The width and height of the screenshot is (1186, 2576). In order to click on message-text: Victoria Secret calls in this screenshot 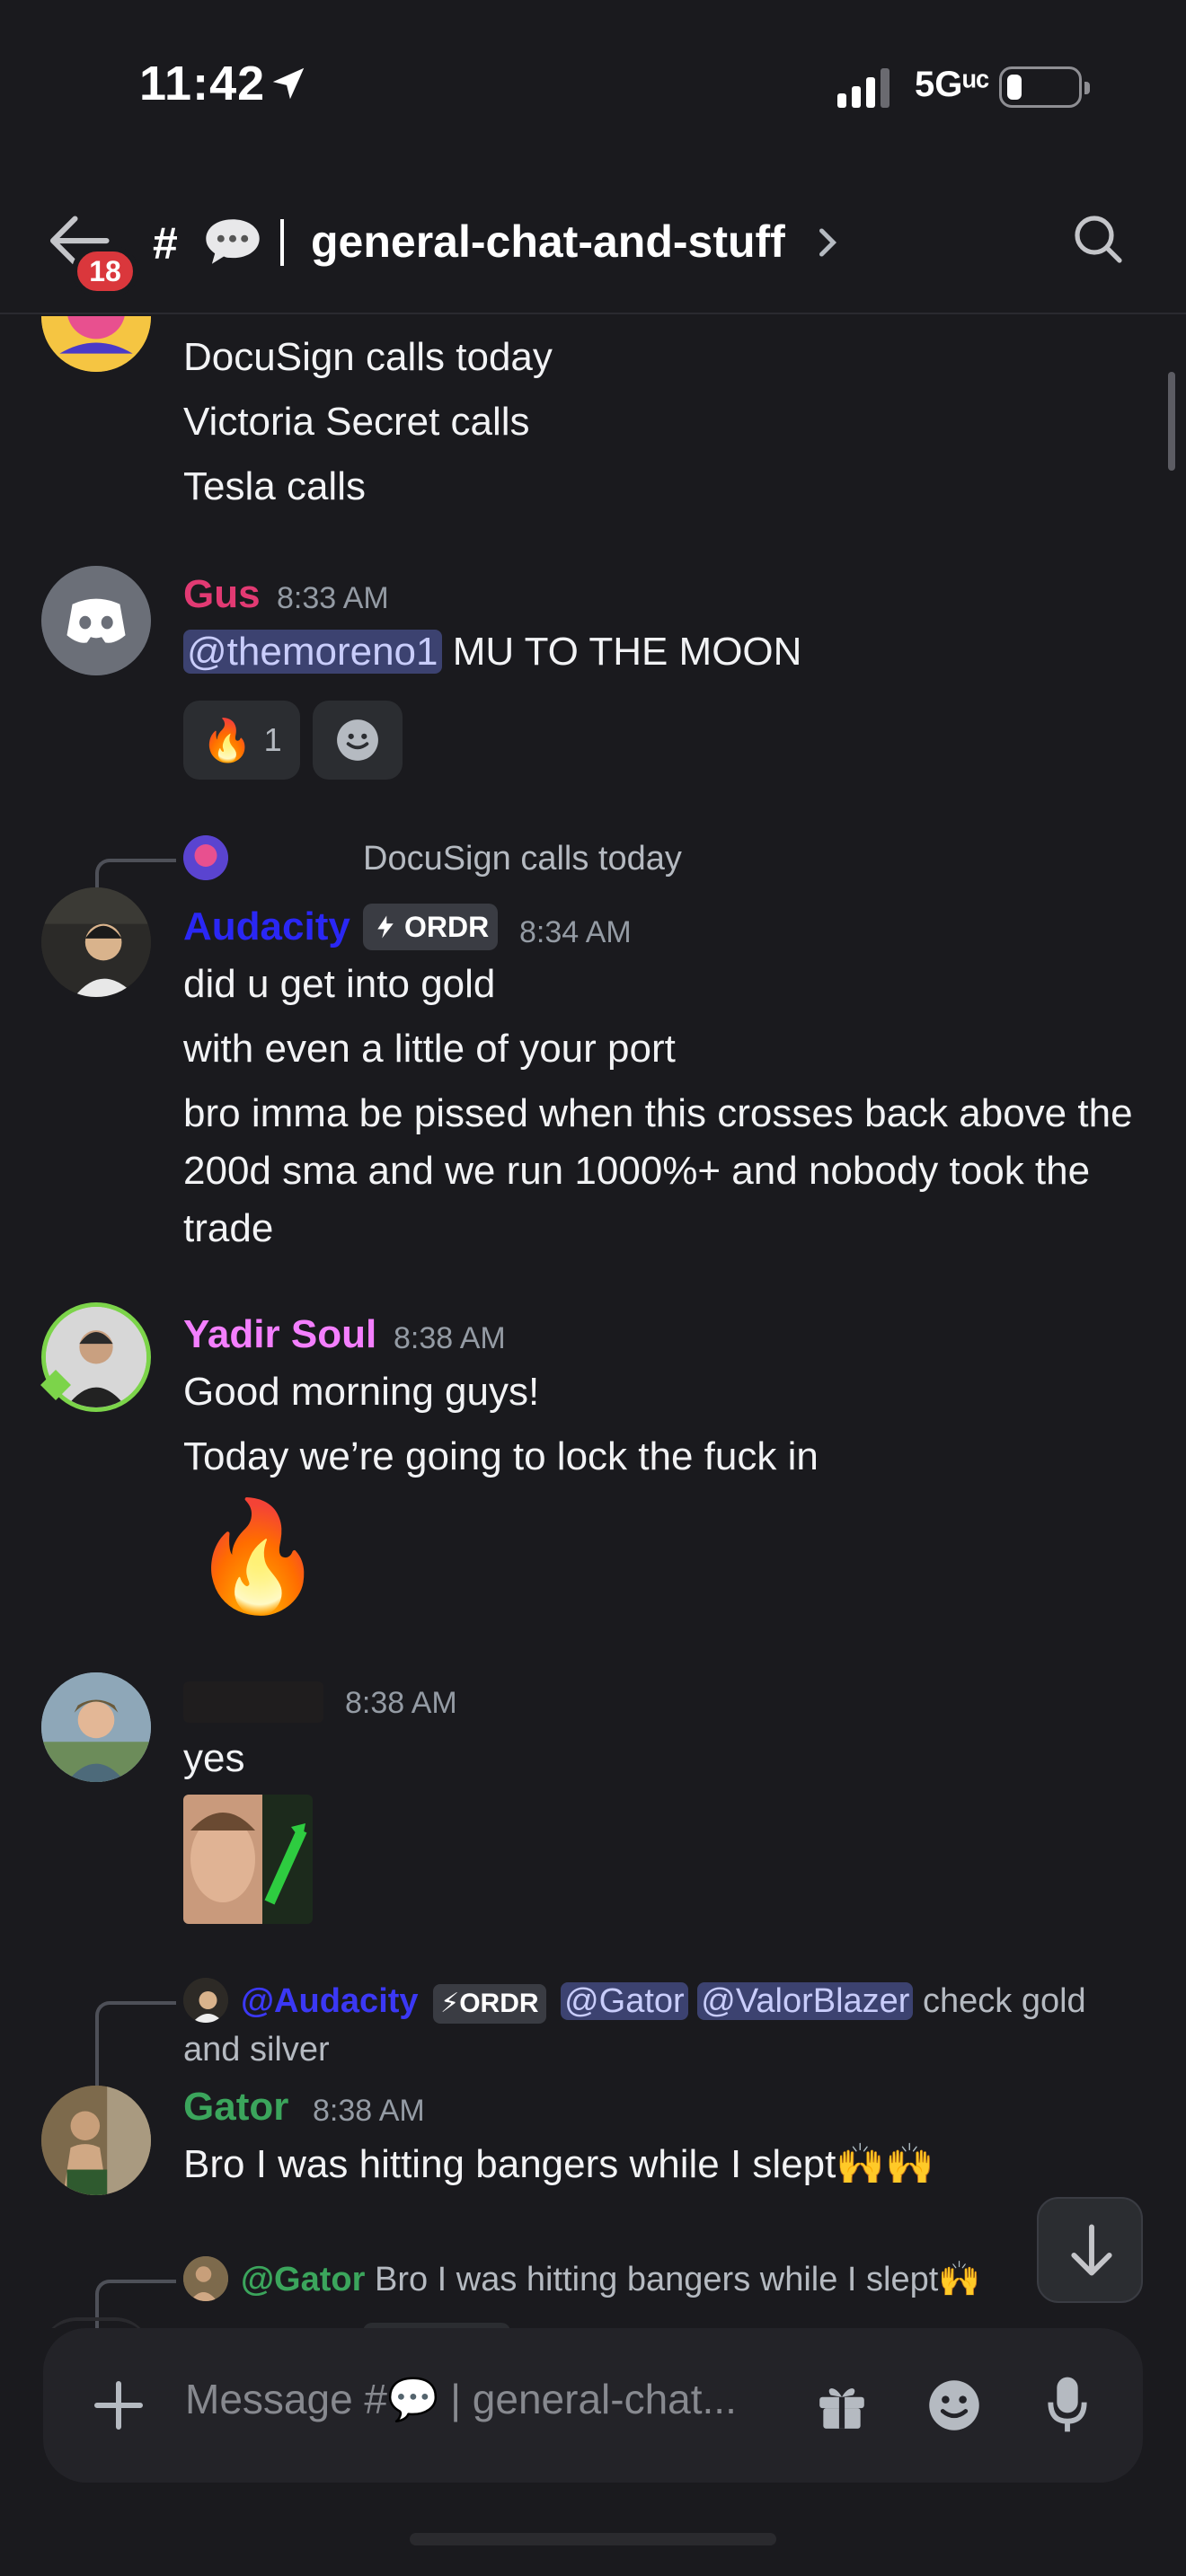, I will do `click(356, 422)`.